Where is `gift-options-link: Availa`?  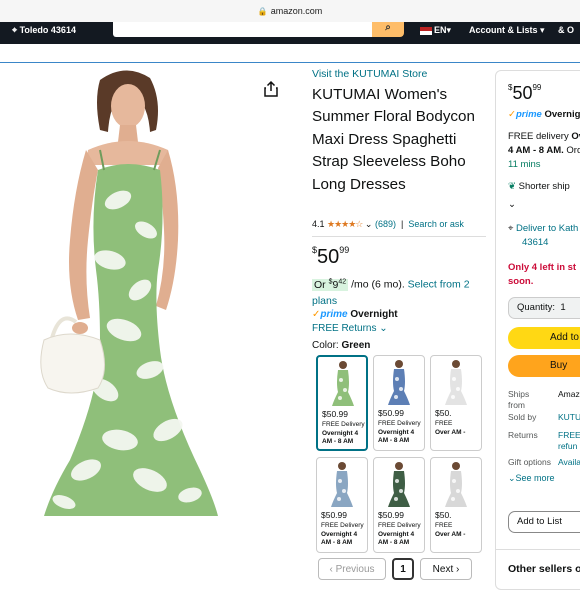 gift-options-link: Availa is located at coordinates (569, 462).